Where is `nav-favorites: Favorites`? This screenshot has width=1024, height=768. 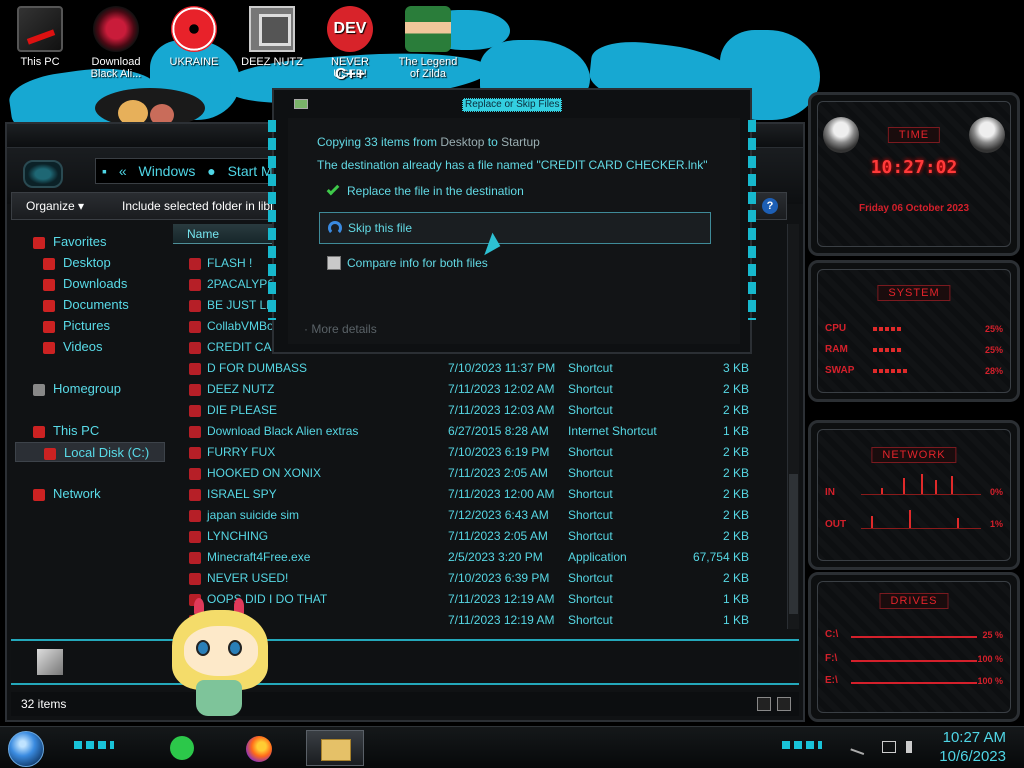
nav-favorites: Favorites is located at coordinates (69, 242).